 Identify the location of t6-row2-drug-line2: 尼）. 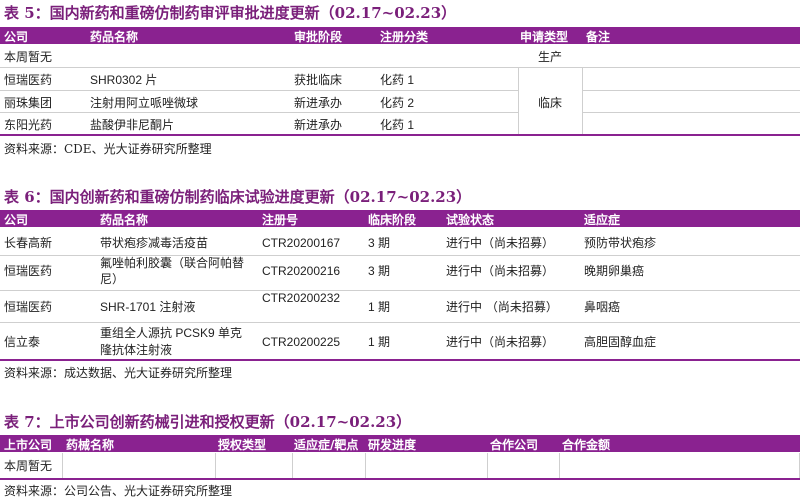
(112, 279).